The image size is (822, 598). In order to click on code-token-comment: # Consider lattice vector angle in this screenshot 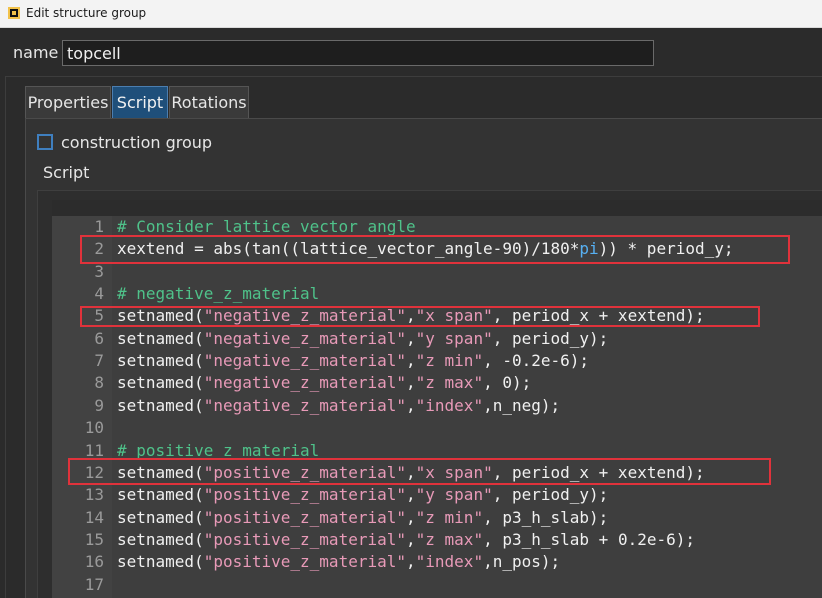, I will do `click(266, 226)`.